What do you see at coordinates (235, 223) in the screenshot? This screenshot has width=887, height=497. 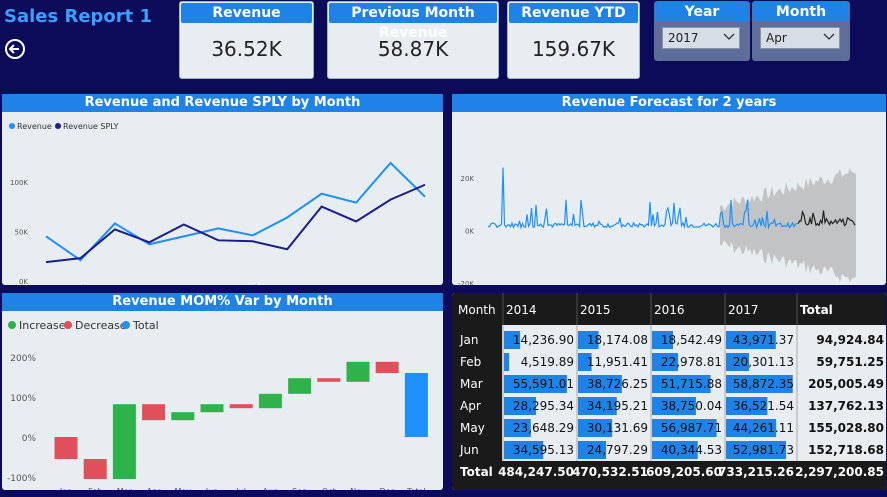 I see `series-line-sply` at bounding box center [235, 223].